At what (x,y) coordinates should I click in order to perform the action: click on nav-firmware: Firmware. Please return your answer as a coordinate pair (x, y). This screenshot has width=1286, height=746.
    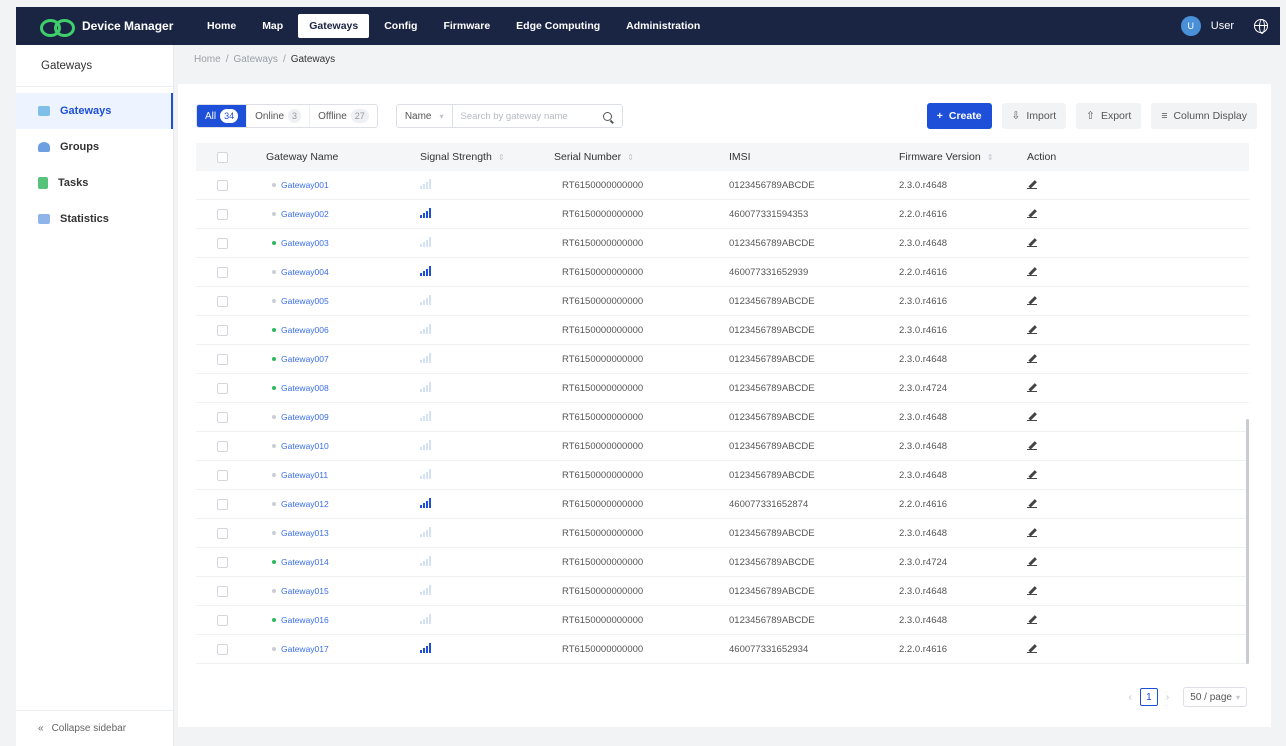
    Looking at the image, I should click on (466, 26).